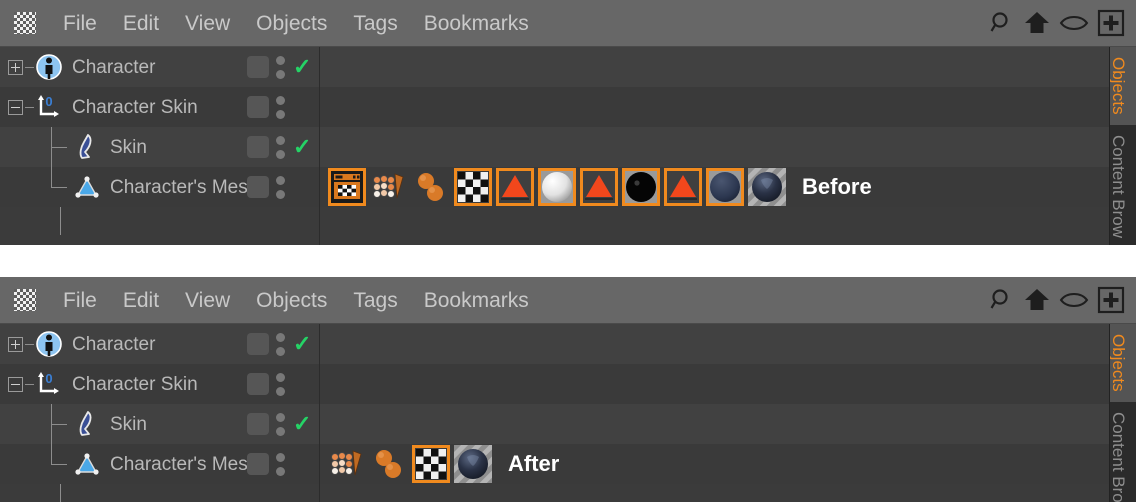 This screenshot has width=1136, height=502. I want to click on material-black-icon, so click(641, 187).